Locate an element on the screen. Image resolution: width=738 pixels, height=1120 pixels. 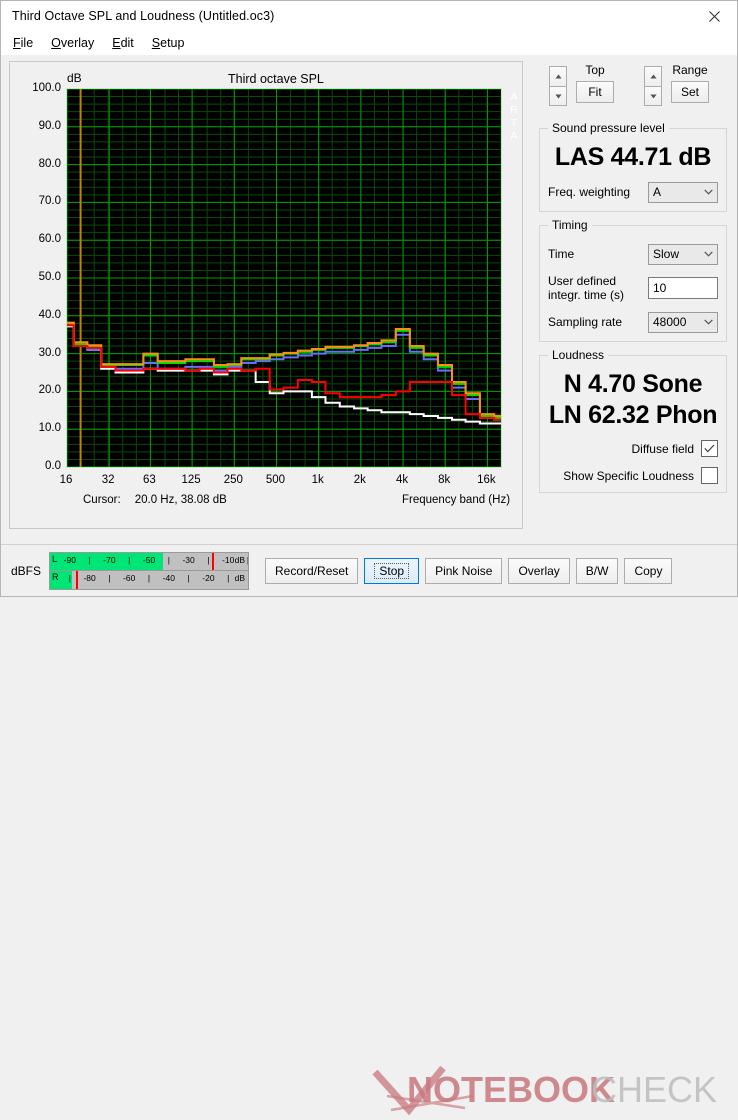
range-label: Range is located at coordinates (690, 70).